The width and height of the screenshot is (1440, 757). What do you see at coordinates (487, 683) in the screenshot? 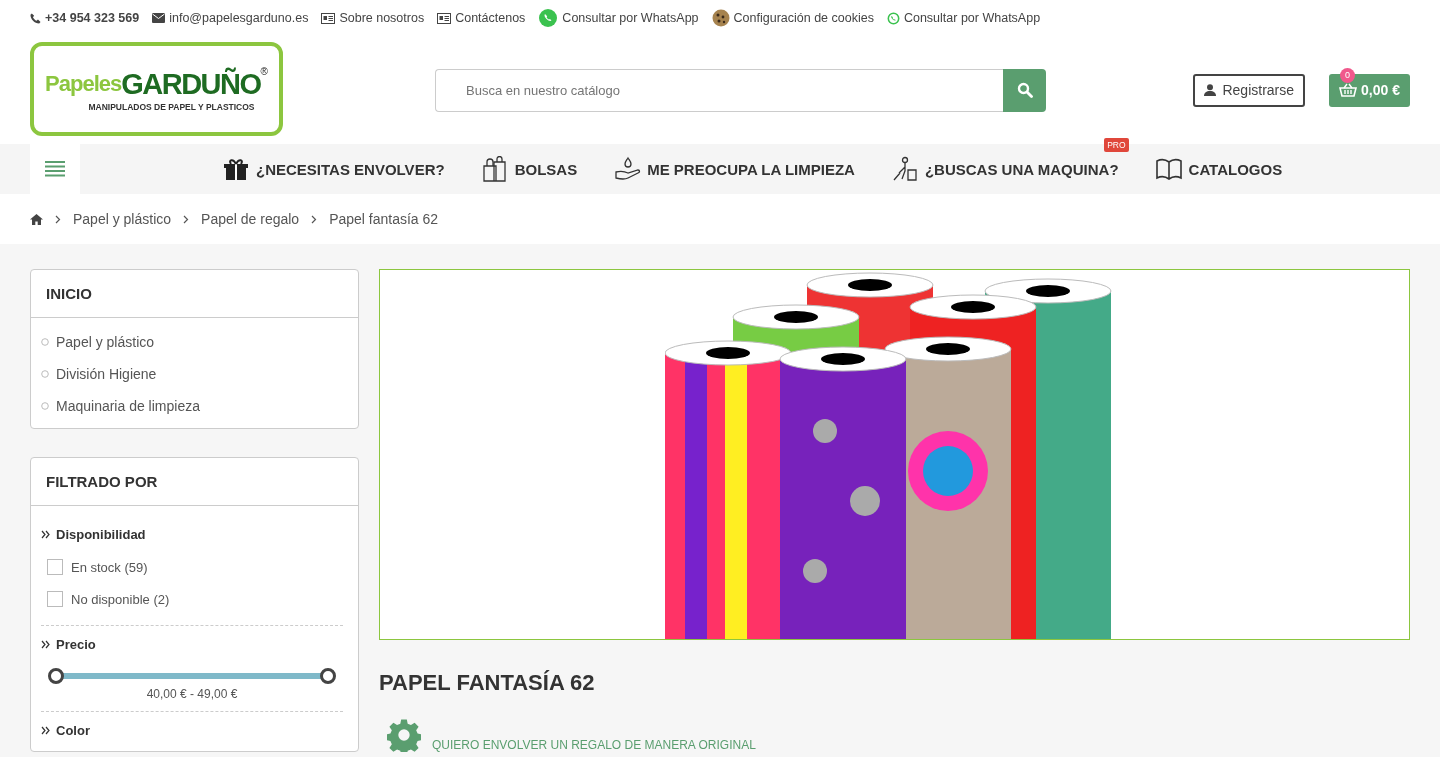
I see `product-title: PAPEL FANTASÍA 62` at bounding box center [487, 683].